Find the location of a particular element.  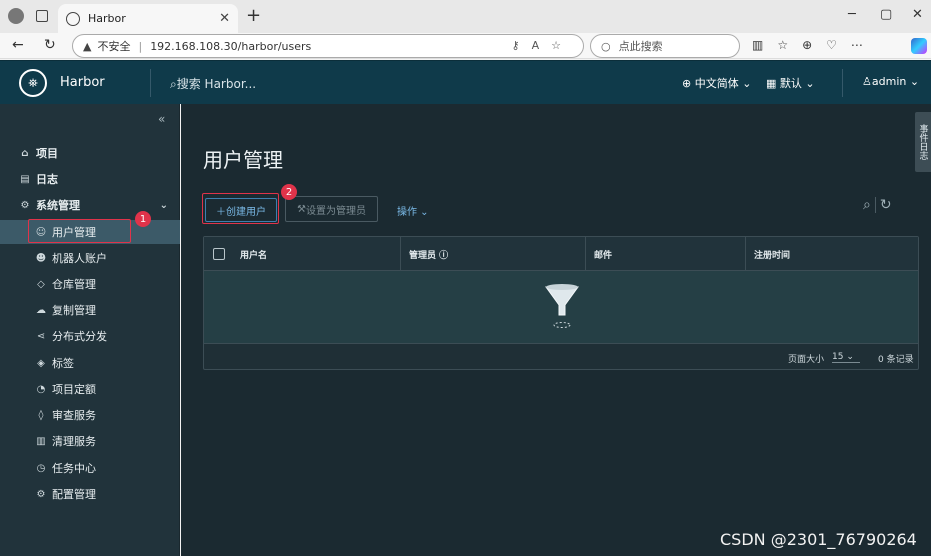

registry-icon: ◇ is located at coordinates (41, 284).